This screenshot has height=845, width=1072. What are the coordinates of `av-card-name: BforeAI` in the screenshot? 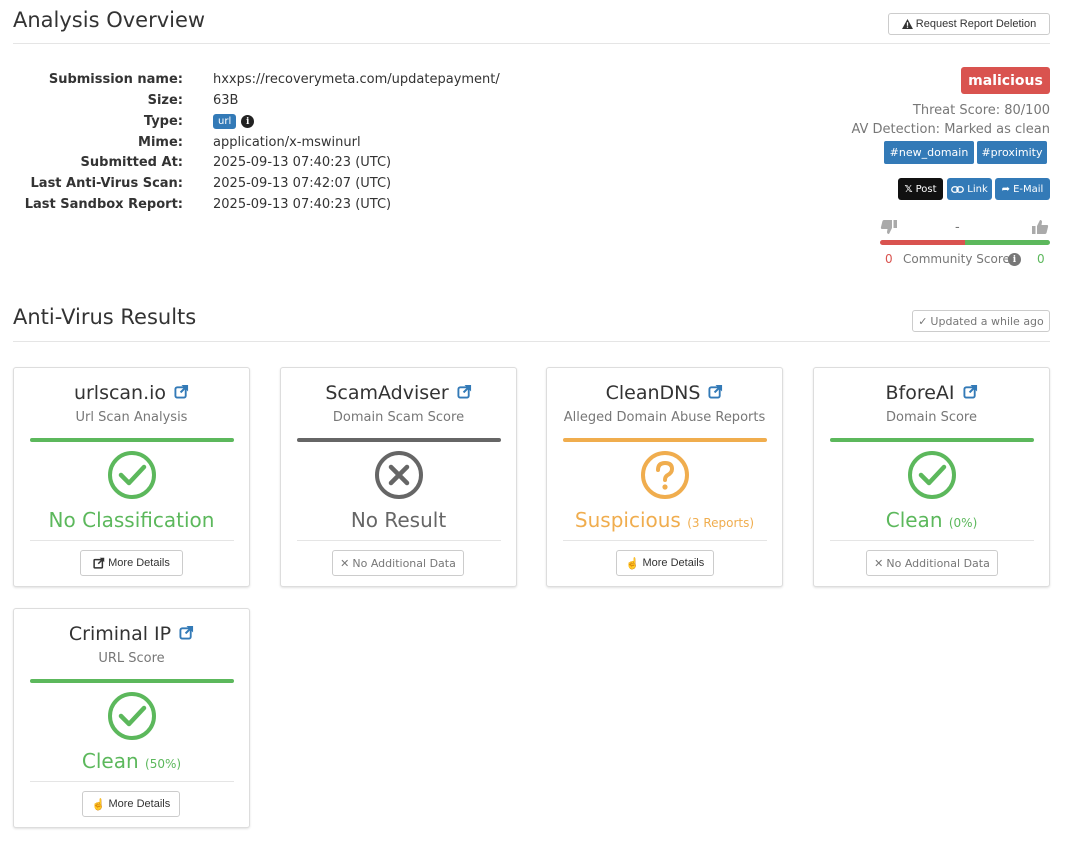 It's located at (920, 393).